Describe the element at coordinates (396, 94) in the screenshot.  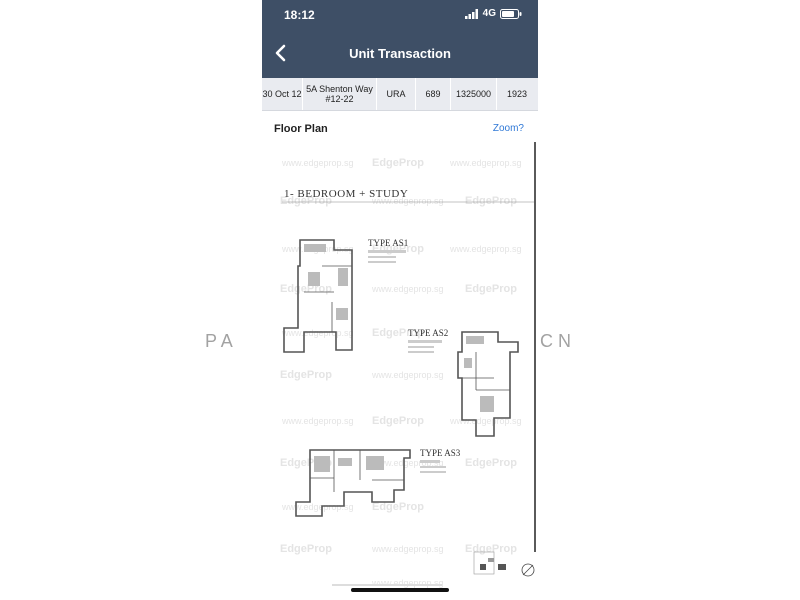
I see `tx-source: URA` at that location.